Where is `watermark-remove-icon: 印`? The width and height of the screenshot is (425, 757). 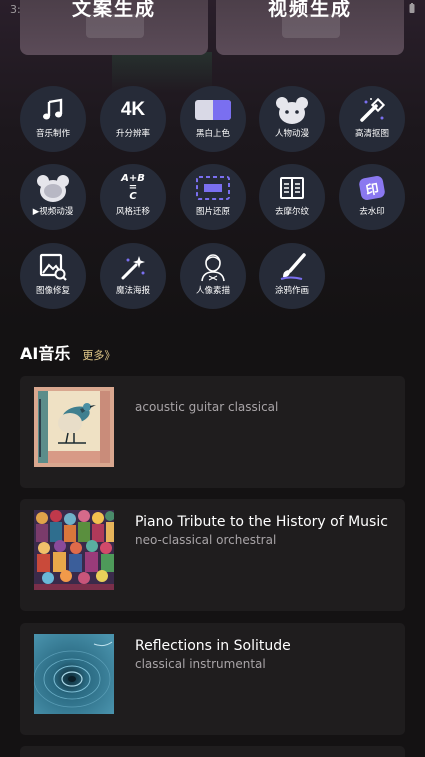
watermark-remove-icon: 印 is located at coordinates (372, 188).